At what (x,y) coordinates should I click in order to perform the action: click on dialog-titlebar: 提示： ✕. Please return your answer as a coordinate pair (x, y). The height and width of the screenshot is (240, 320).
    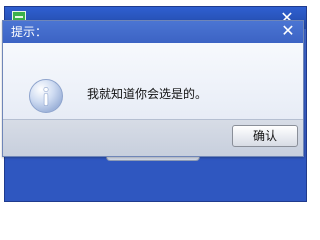
    Looking at the image, I should click on (153, 32).